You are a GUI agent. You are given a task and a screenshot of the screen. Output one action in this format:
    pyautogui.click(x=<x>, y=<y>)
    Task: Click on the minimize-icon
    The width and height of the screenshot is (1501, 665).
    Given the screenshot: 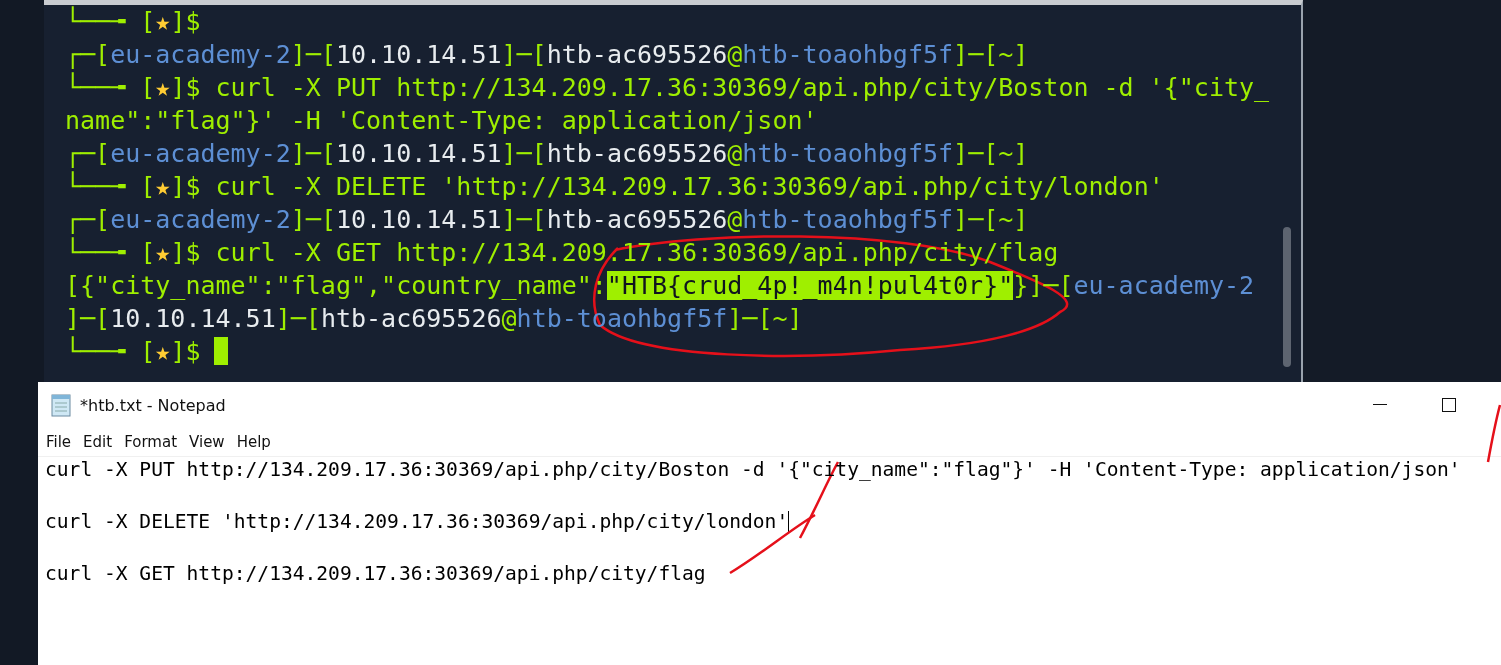 What is the action you would take?
    pyautogui.click(x=1379, y=405)
    